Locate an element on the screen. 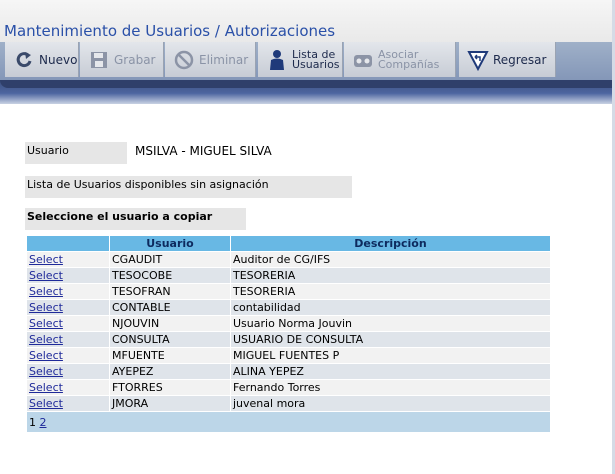 The height and width of the screenshot is (474, 615). grabar-label: Grabar is located at coordinates (135, 59).